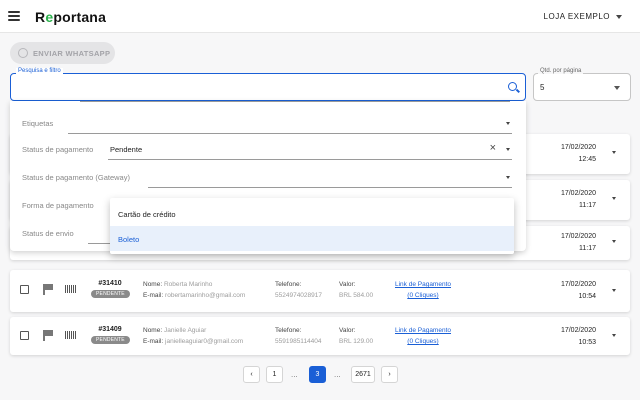 The image size is (640, 400). What do you see at coordinates (76, 177) in the screenshot?
I see `filter-gateway-status-label: Status de pagamento (Gateway)` at bounding box center [76, 177].